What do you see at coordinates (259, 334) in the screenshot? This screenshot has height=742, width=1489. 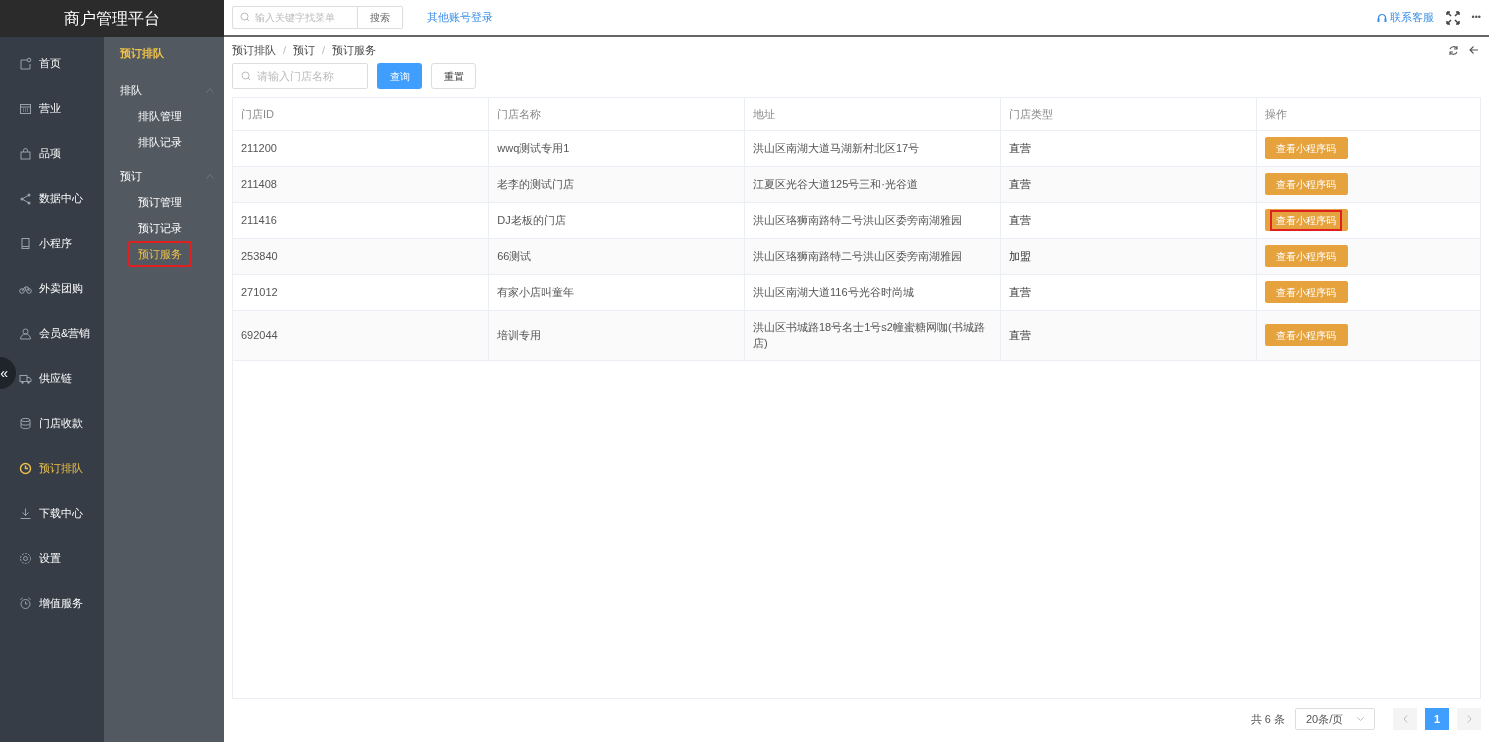 I see `table-cell: 692044` at bounding box center [259, 334].